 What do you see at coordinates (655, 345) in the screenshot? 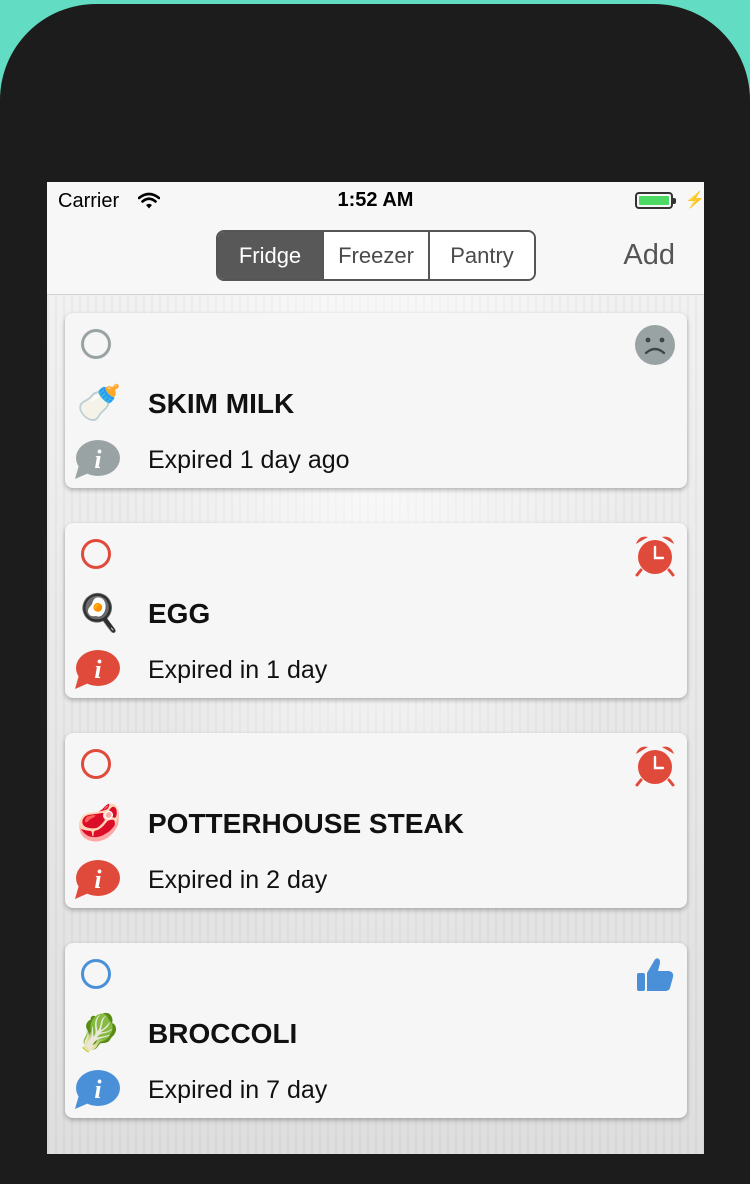
I see `sad-face-icon` at bounding box center [655, 345].